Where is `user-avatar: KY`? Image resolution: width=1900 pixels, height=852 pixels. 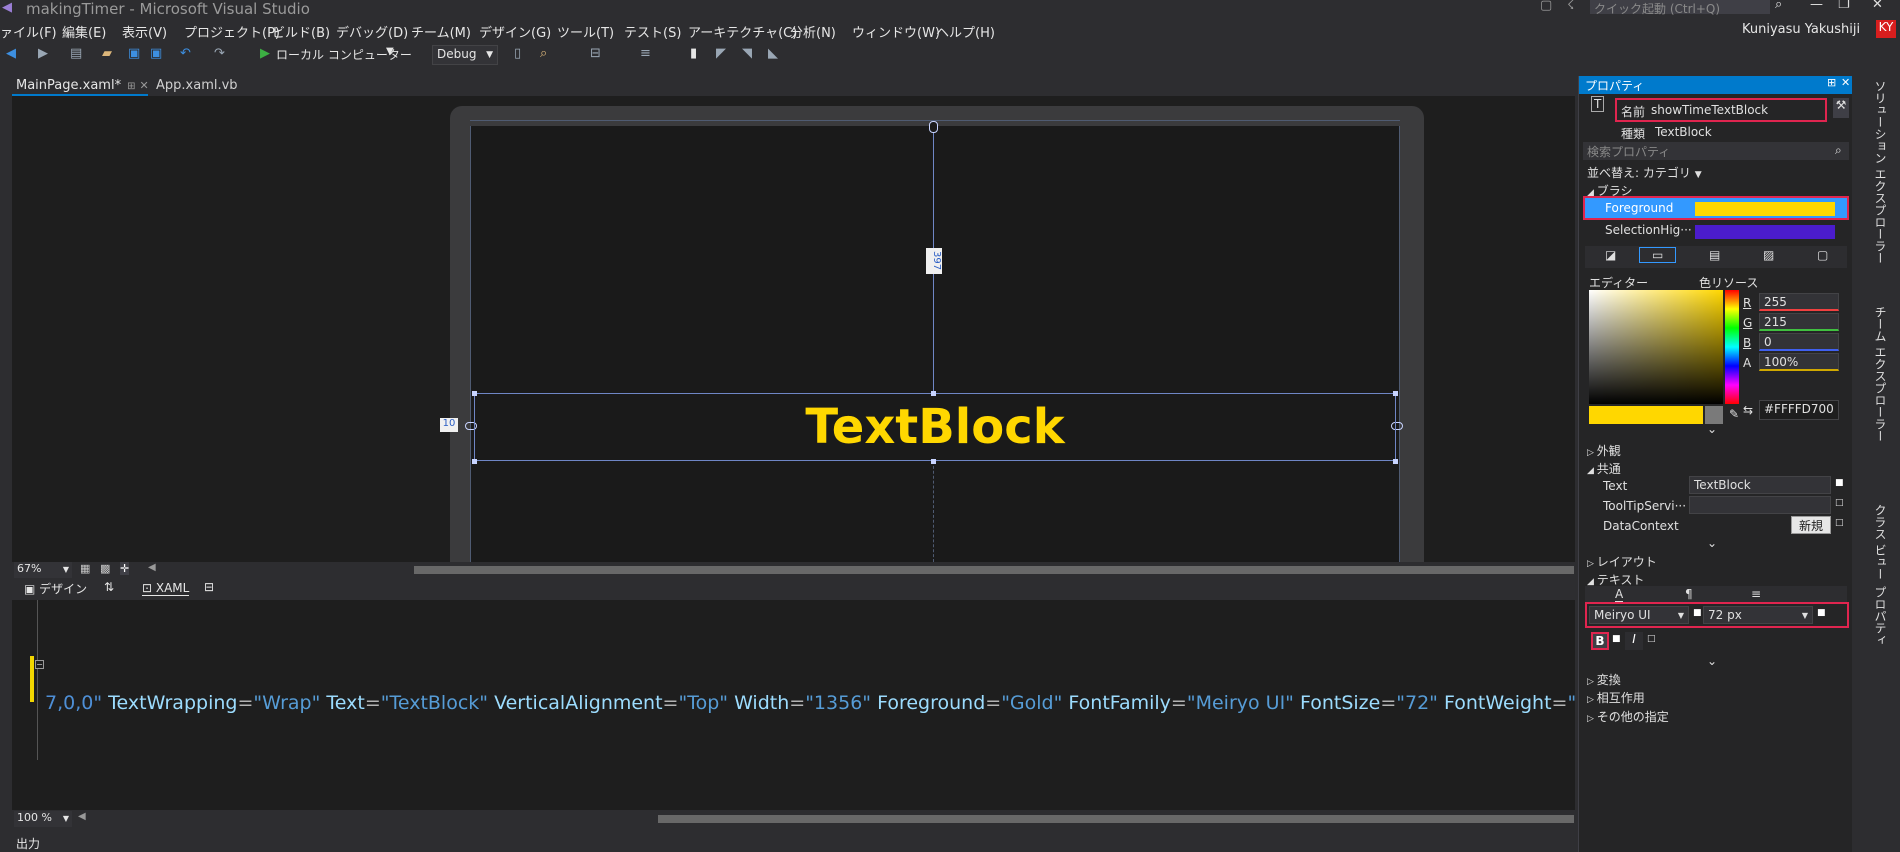
user-avatar: KY is located at coordinates (1886, 29).